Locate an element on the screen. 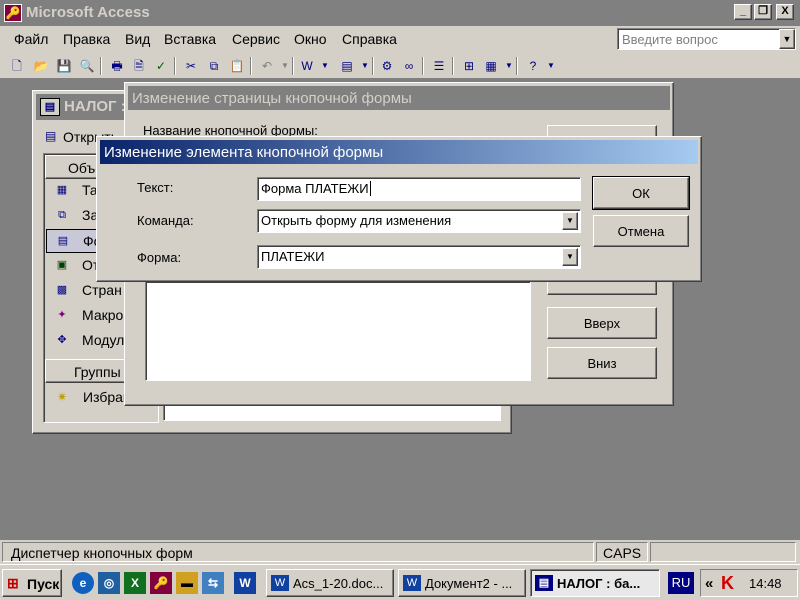 The width and height of the screenshot is (800, 600). objects-item-modules: ✥ Модул is located at coordinates (86, 341).